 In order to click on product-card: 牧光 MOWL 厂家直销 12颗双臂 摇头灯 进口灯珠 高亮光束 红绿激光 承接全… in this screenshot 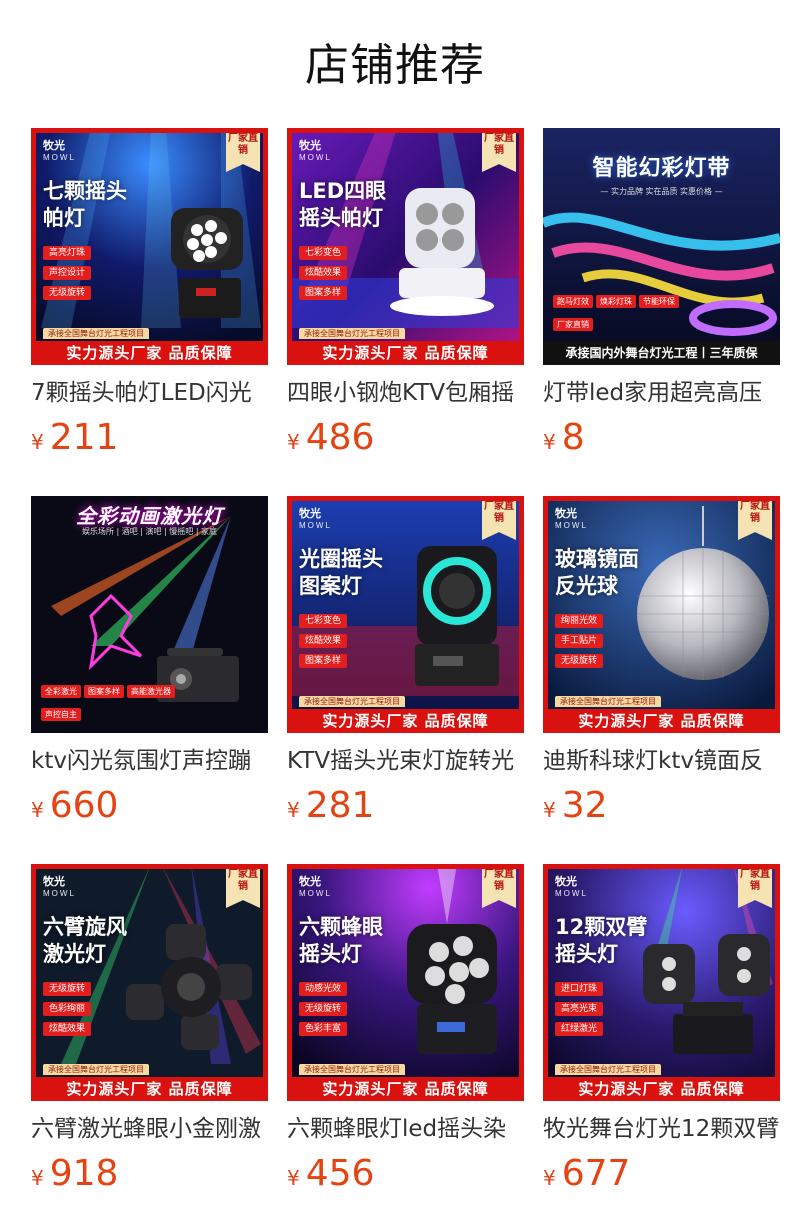, I will do `click(661, 1034)`.